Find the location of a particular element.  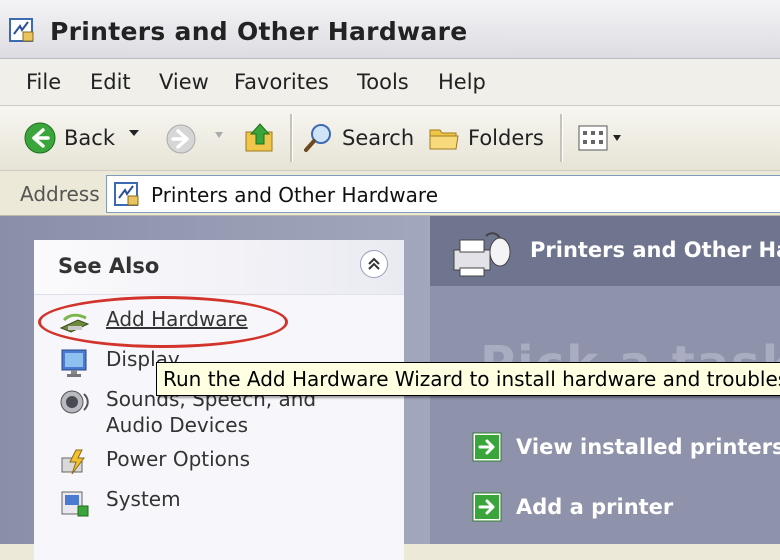

system-link: System is located at coordinates (119, 503).